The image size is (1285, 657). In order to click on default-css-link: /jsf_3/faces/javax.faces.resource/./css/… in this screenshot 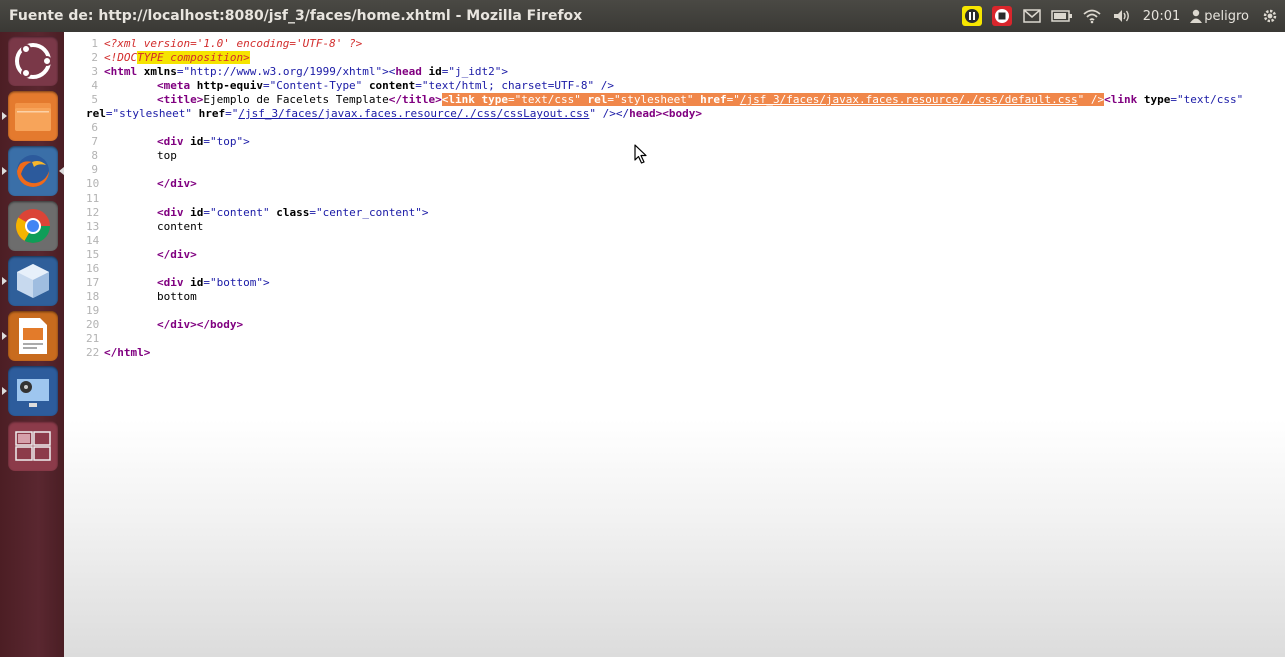, I will do `click(909, 99)`.